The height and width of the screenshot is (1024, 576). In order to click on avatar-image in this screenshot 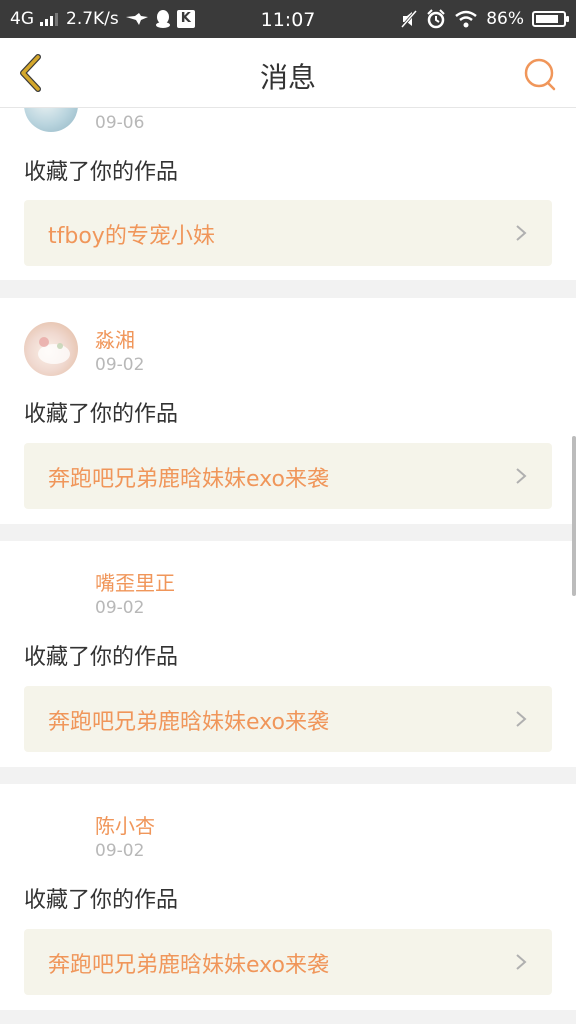, I will do `click(54, 350)`.